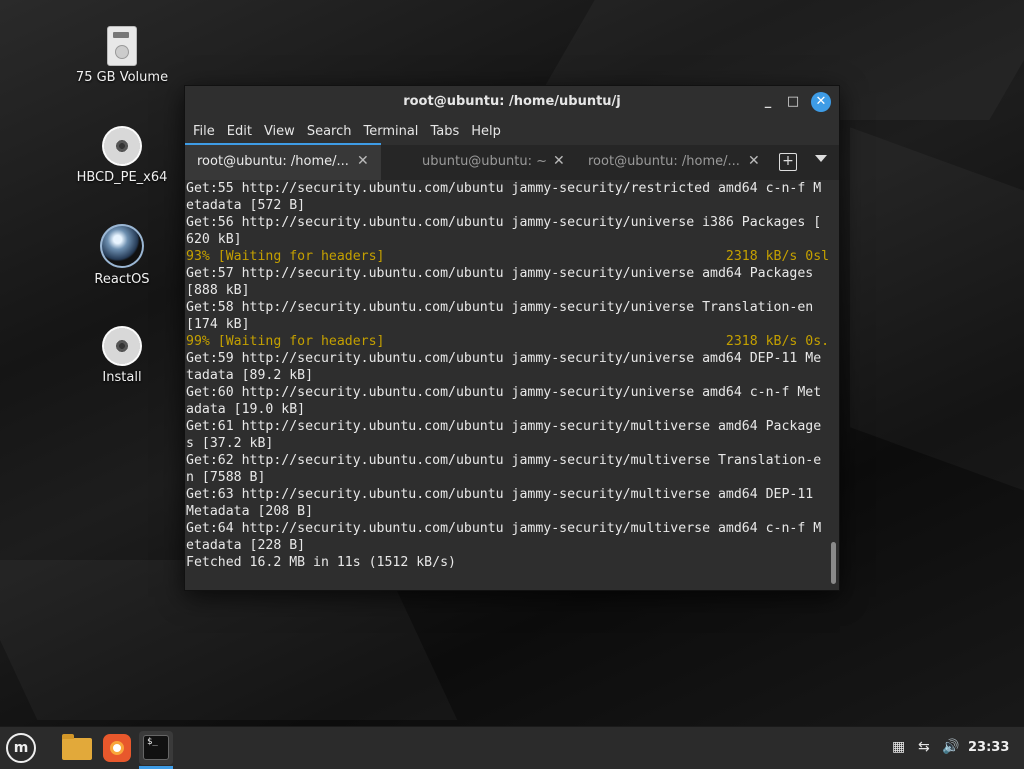  Describe the element at coordinates (512, 131) in the screenshot. I see `menu-bar: File Edit View Search Terminal Tabs Help` at that location.